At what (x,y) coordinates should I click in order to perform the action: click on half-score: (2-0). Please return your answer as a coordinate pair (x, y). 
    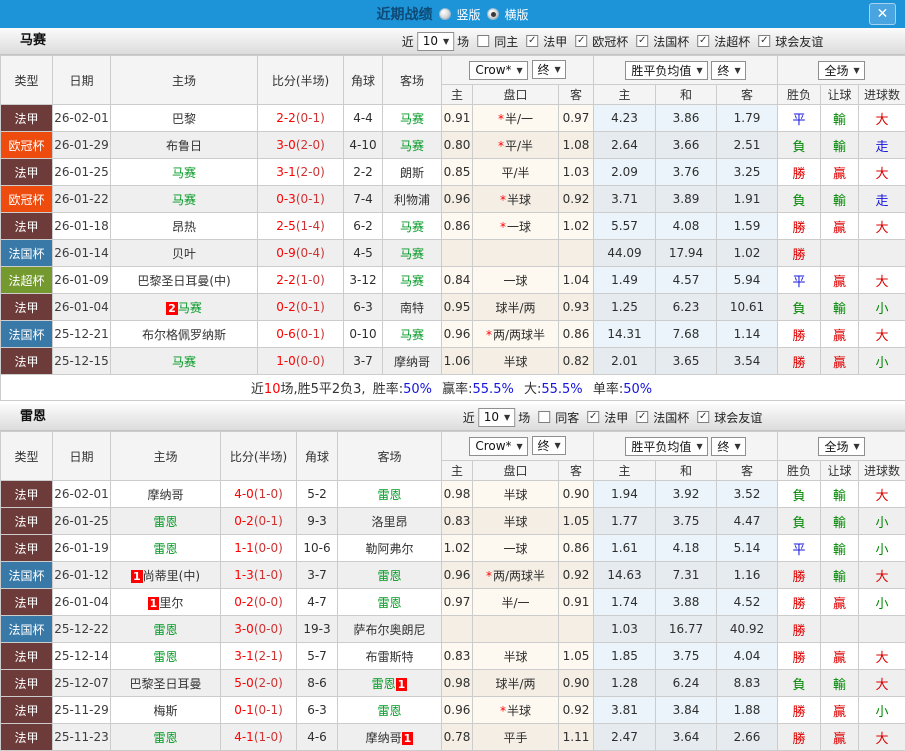
    Looking at the image, I should click on (310, 172).